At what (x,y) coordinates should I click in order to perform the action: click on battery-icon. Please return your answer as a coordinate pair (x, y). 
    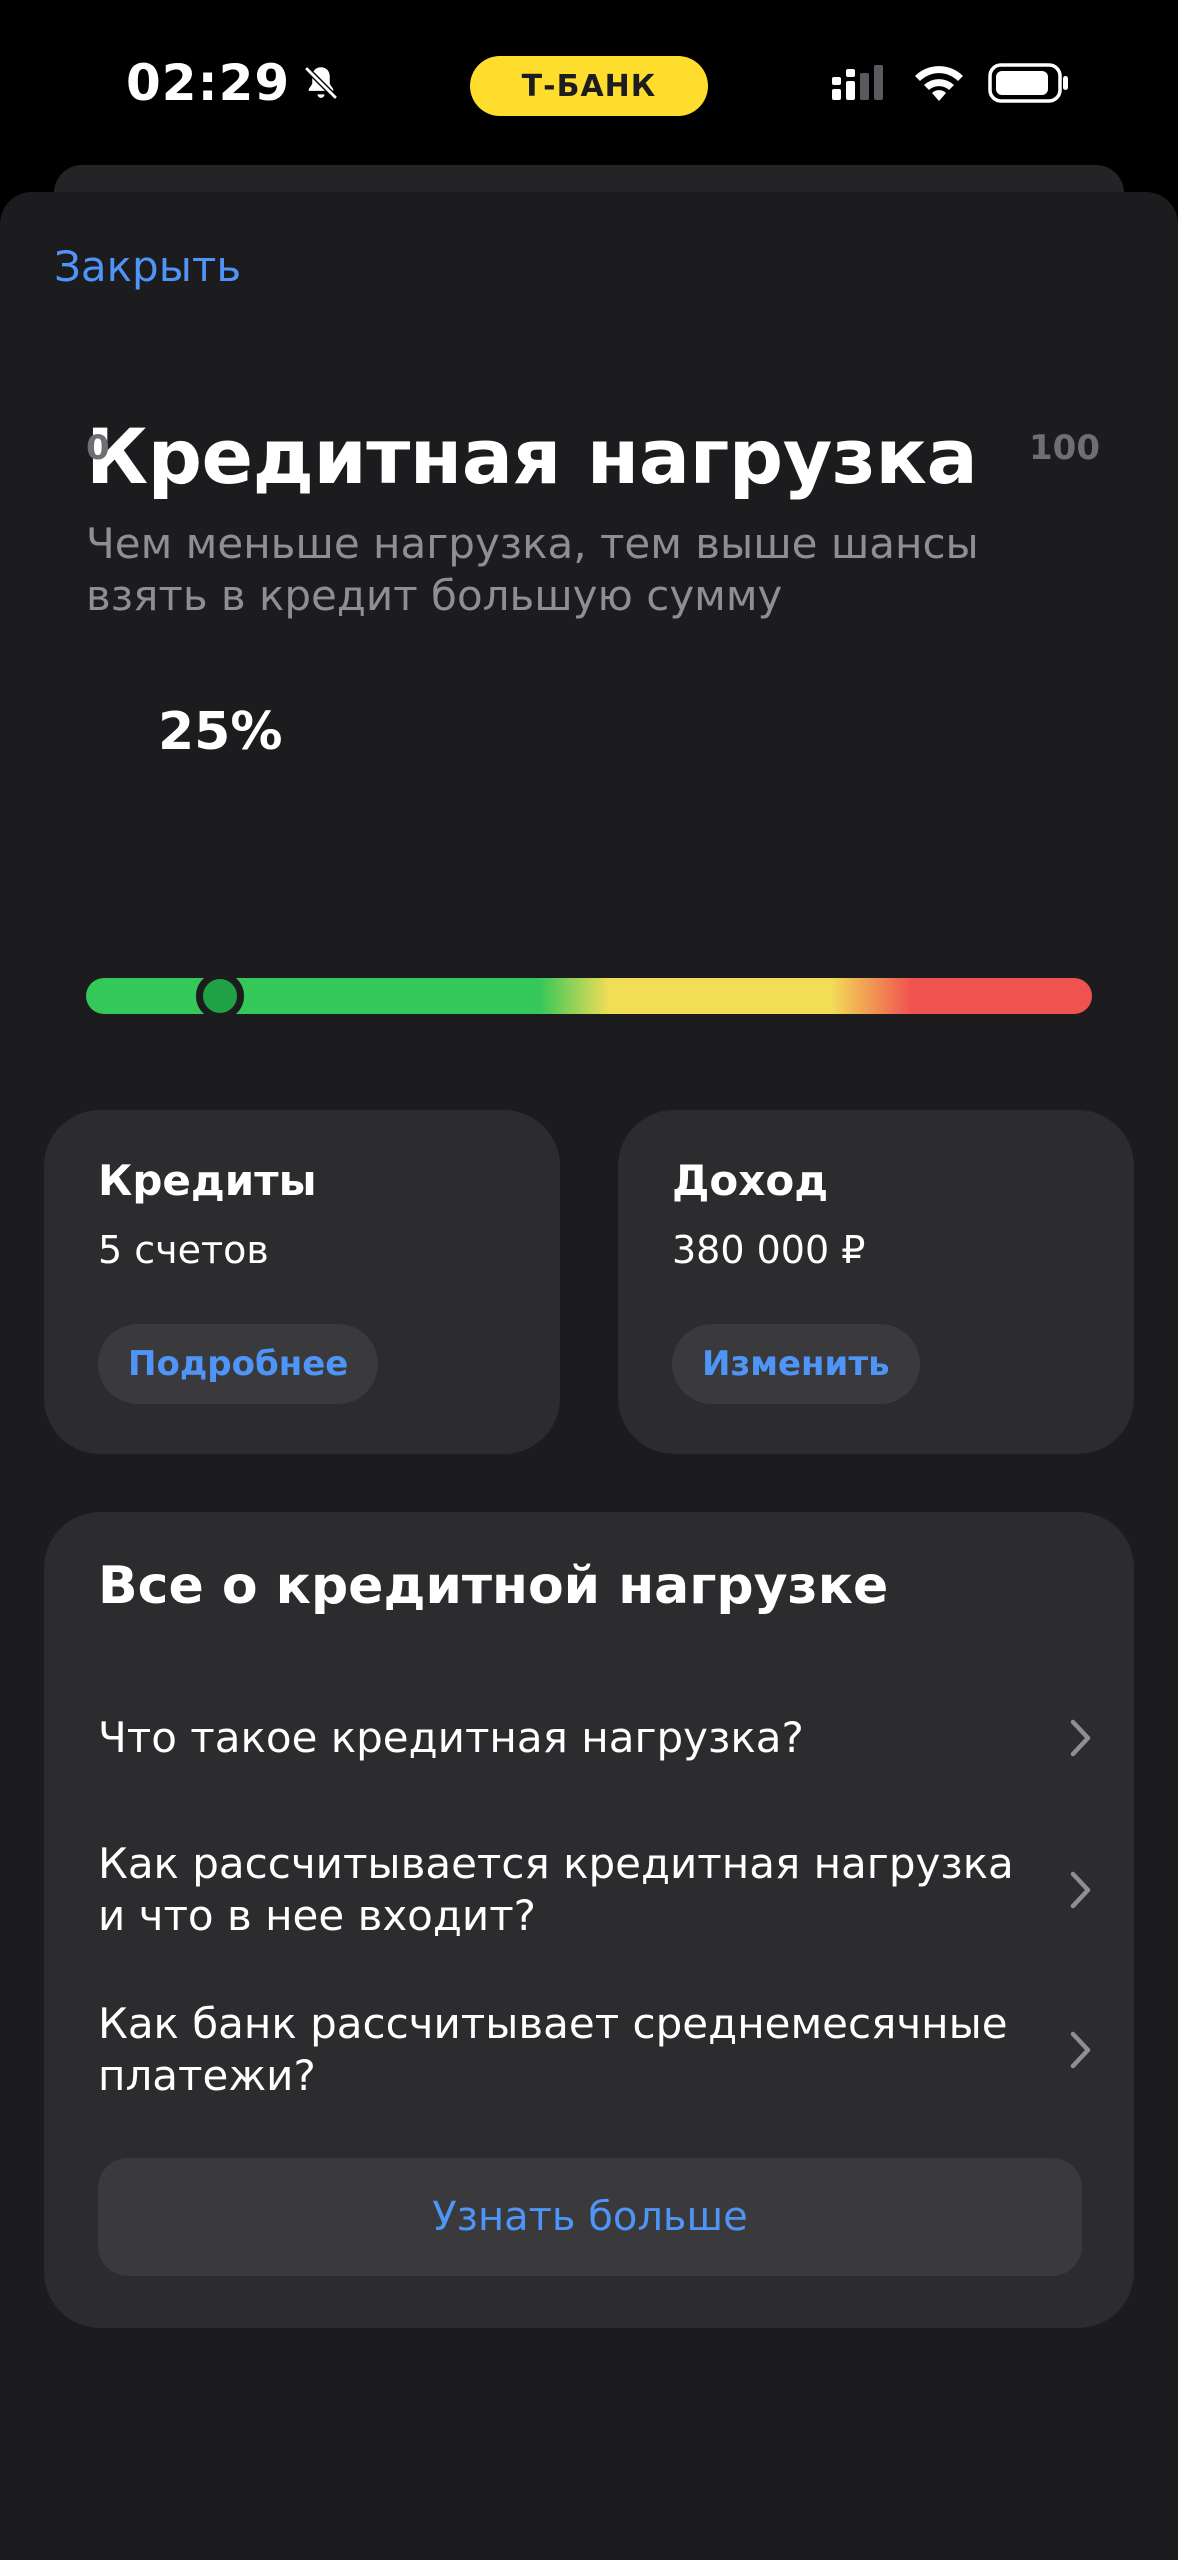
    Looking at the image, I should click on (1028, 83).